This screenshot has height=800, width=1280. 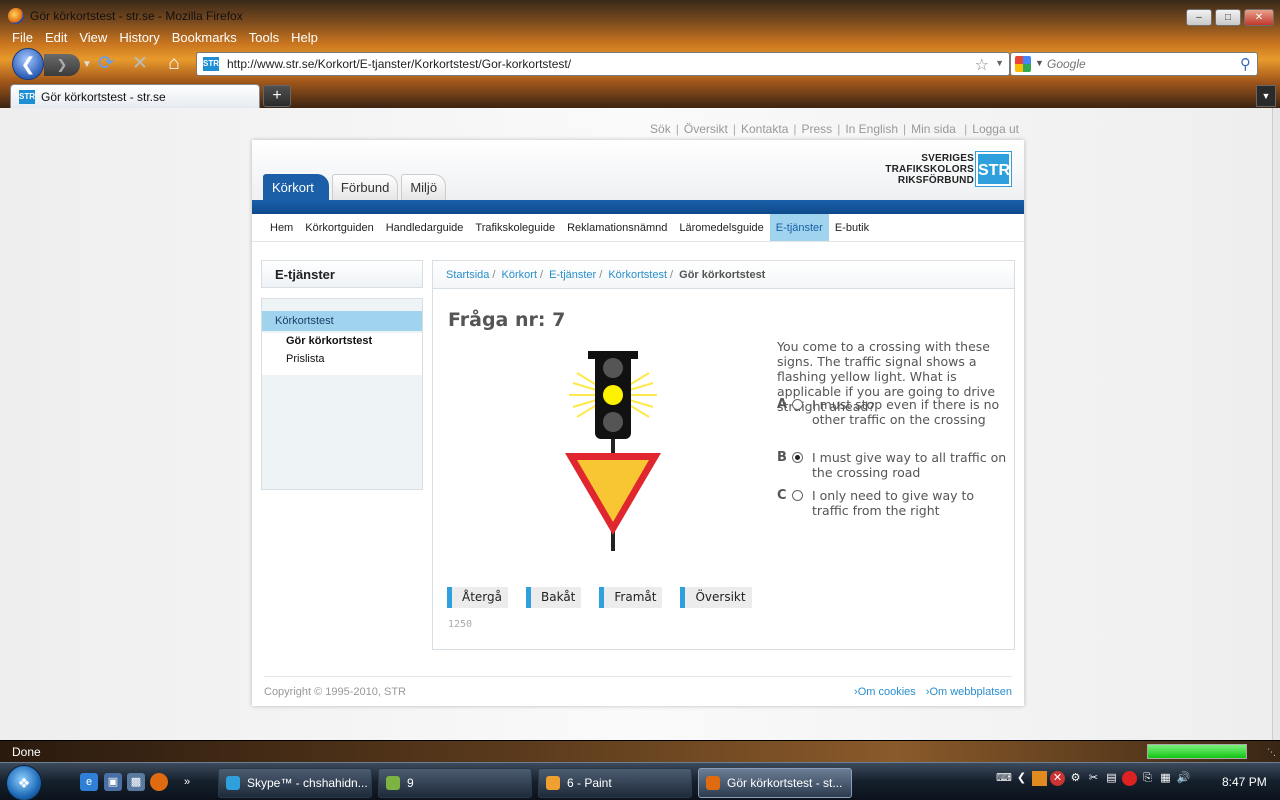 What do you see at coordinates (477, 597) in the screenshot?
I see `return-button: Återgå` at bounding box center [477, 597].